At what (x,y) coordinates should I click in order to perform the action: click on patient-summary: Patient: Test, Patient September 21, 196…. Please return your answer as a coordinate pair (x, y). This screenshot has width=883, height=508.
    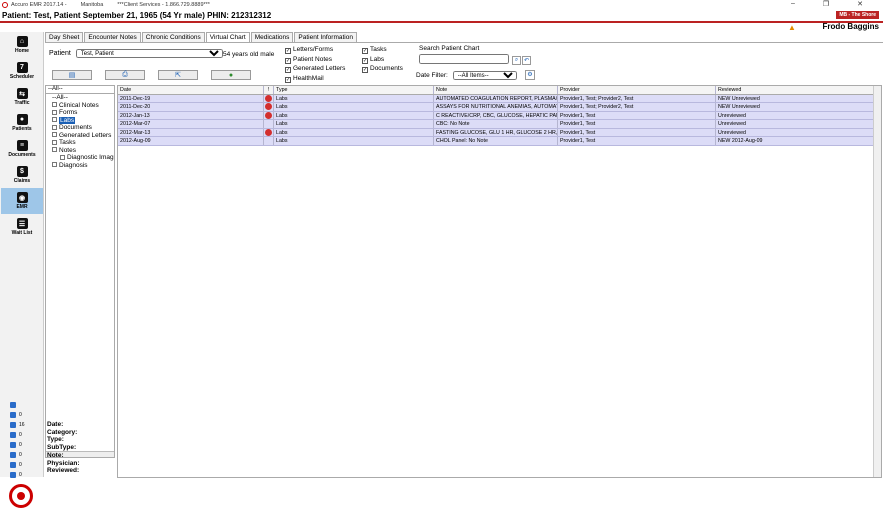
    Looking at the image, I should click on (137, 15).